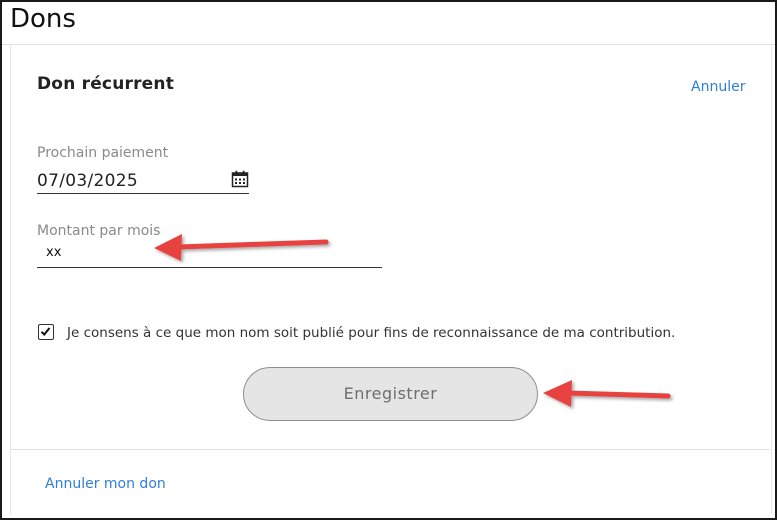  I want to click on card-title: Don récurrent, so click(106, 84).